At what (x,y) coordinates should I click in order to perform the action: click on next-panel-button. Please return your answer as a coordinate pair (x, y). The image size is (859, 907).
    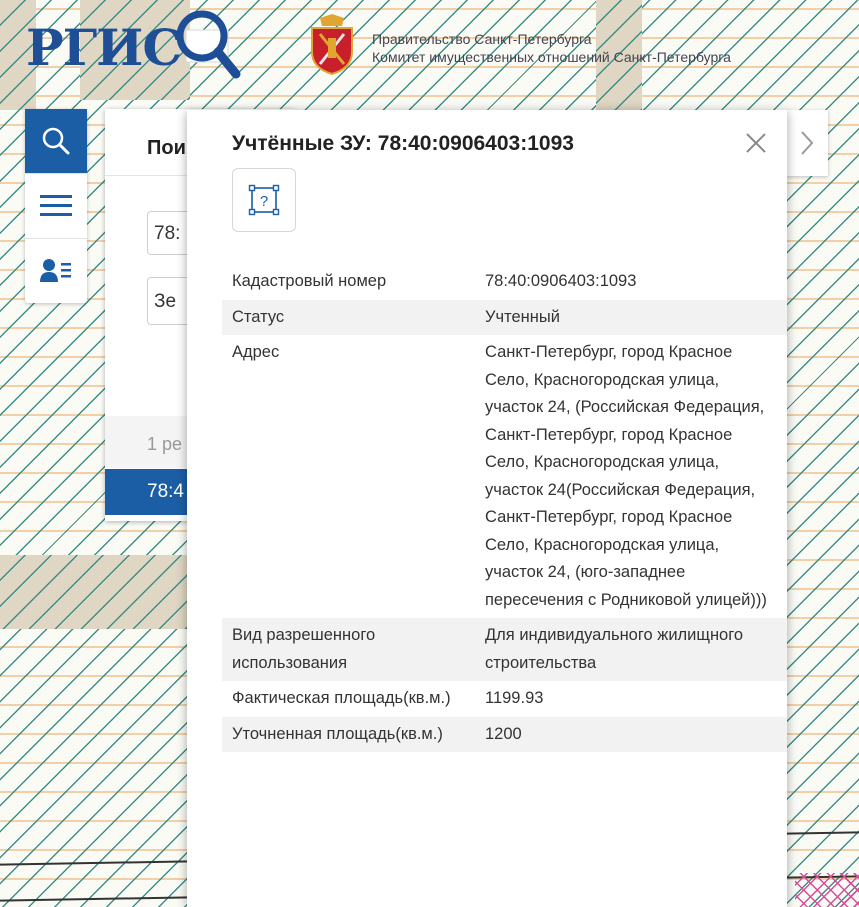
    Looking at the image, I should click on (807, 143).